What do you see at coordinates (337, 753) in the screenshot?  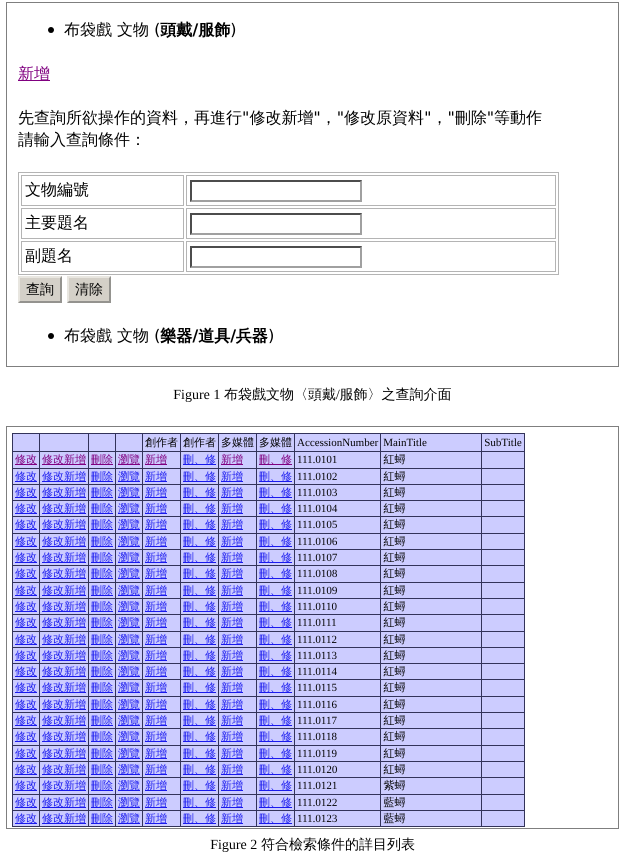 I see `table-cell: 111.0119` at bounding box center [337, 753].